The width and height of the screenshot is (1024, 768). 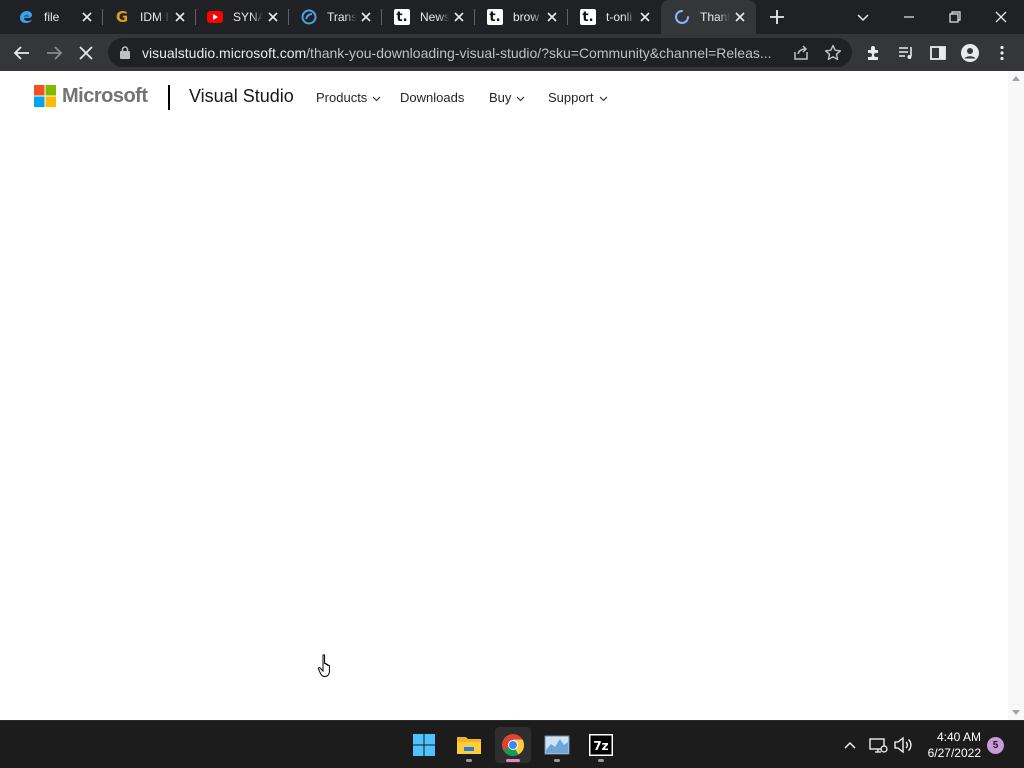 I want to click on g-icon: G, so click(x=122, y=17).